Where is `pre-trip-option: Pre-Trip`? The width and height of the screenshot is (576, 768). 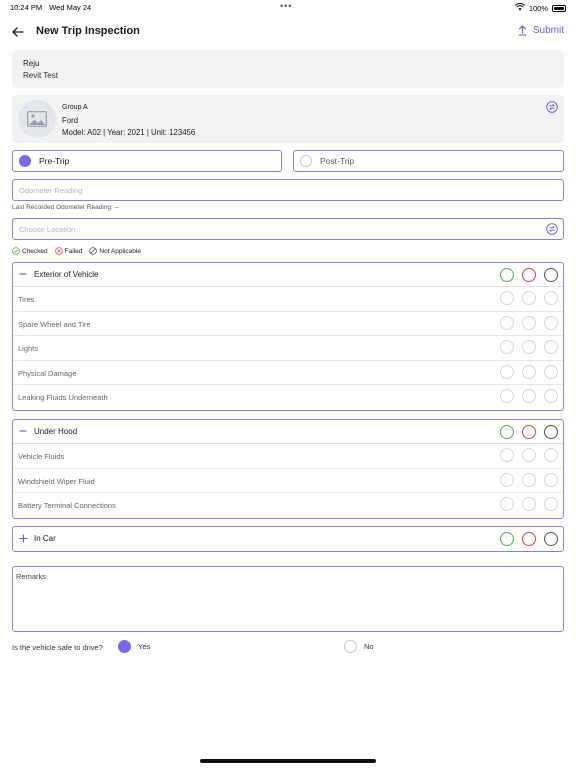 pre-trip-option: Pre-Trip is located at coordinates (147, 161).